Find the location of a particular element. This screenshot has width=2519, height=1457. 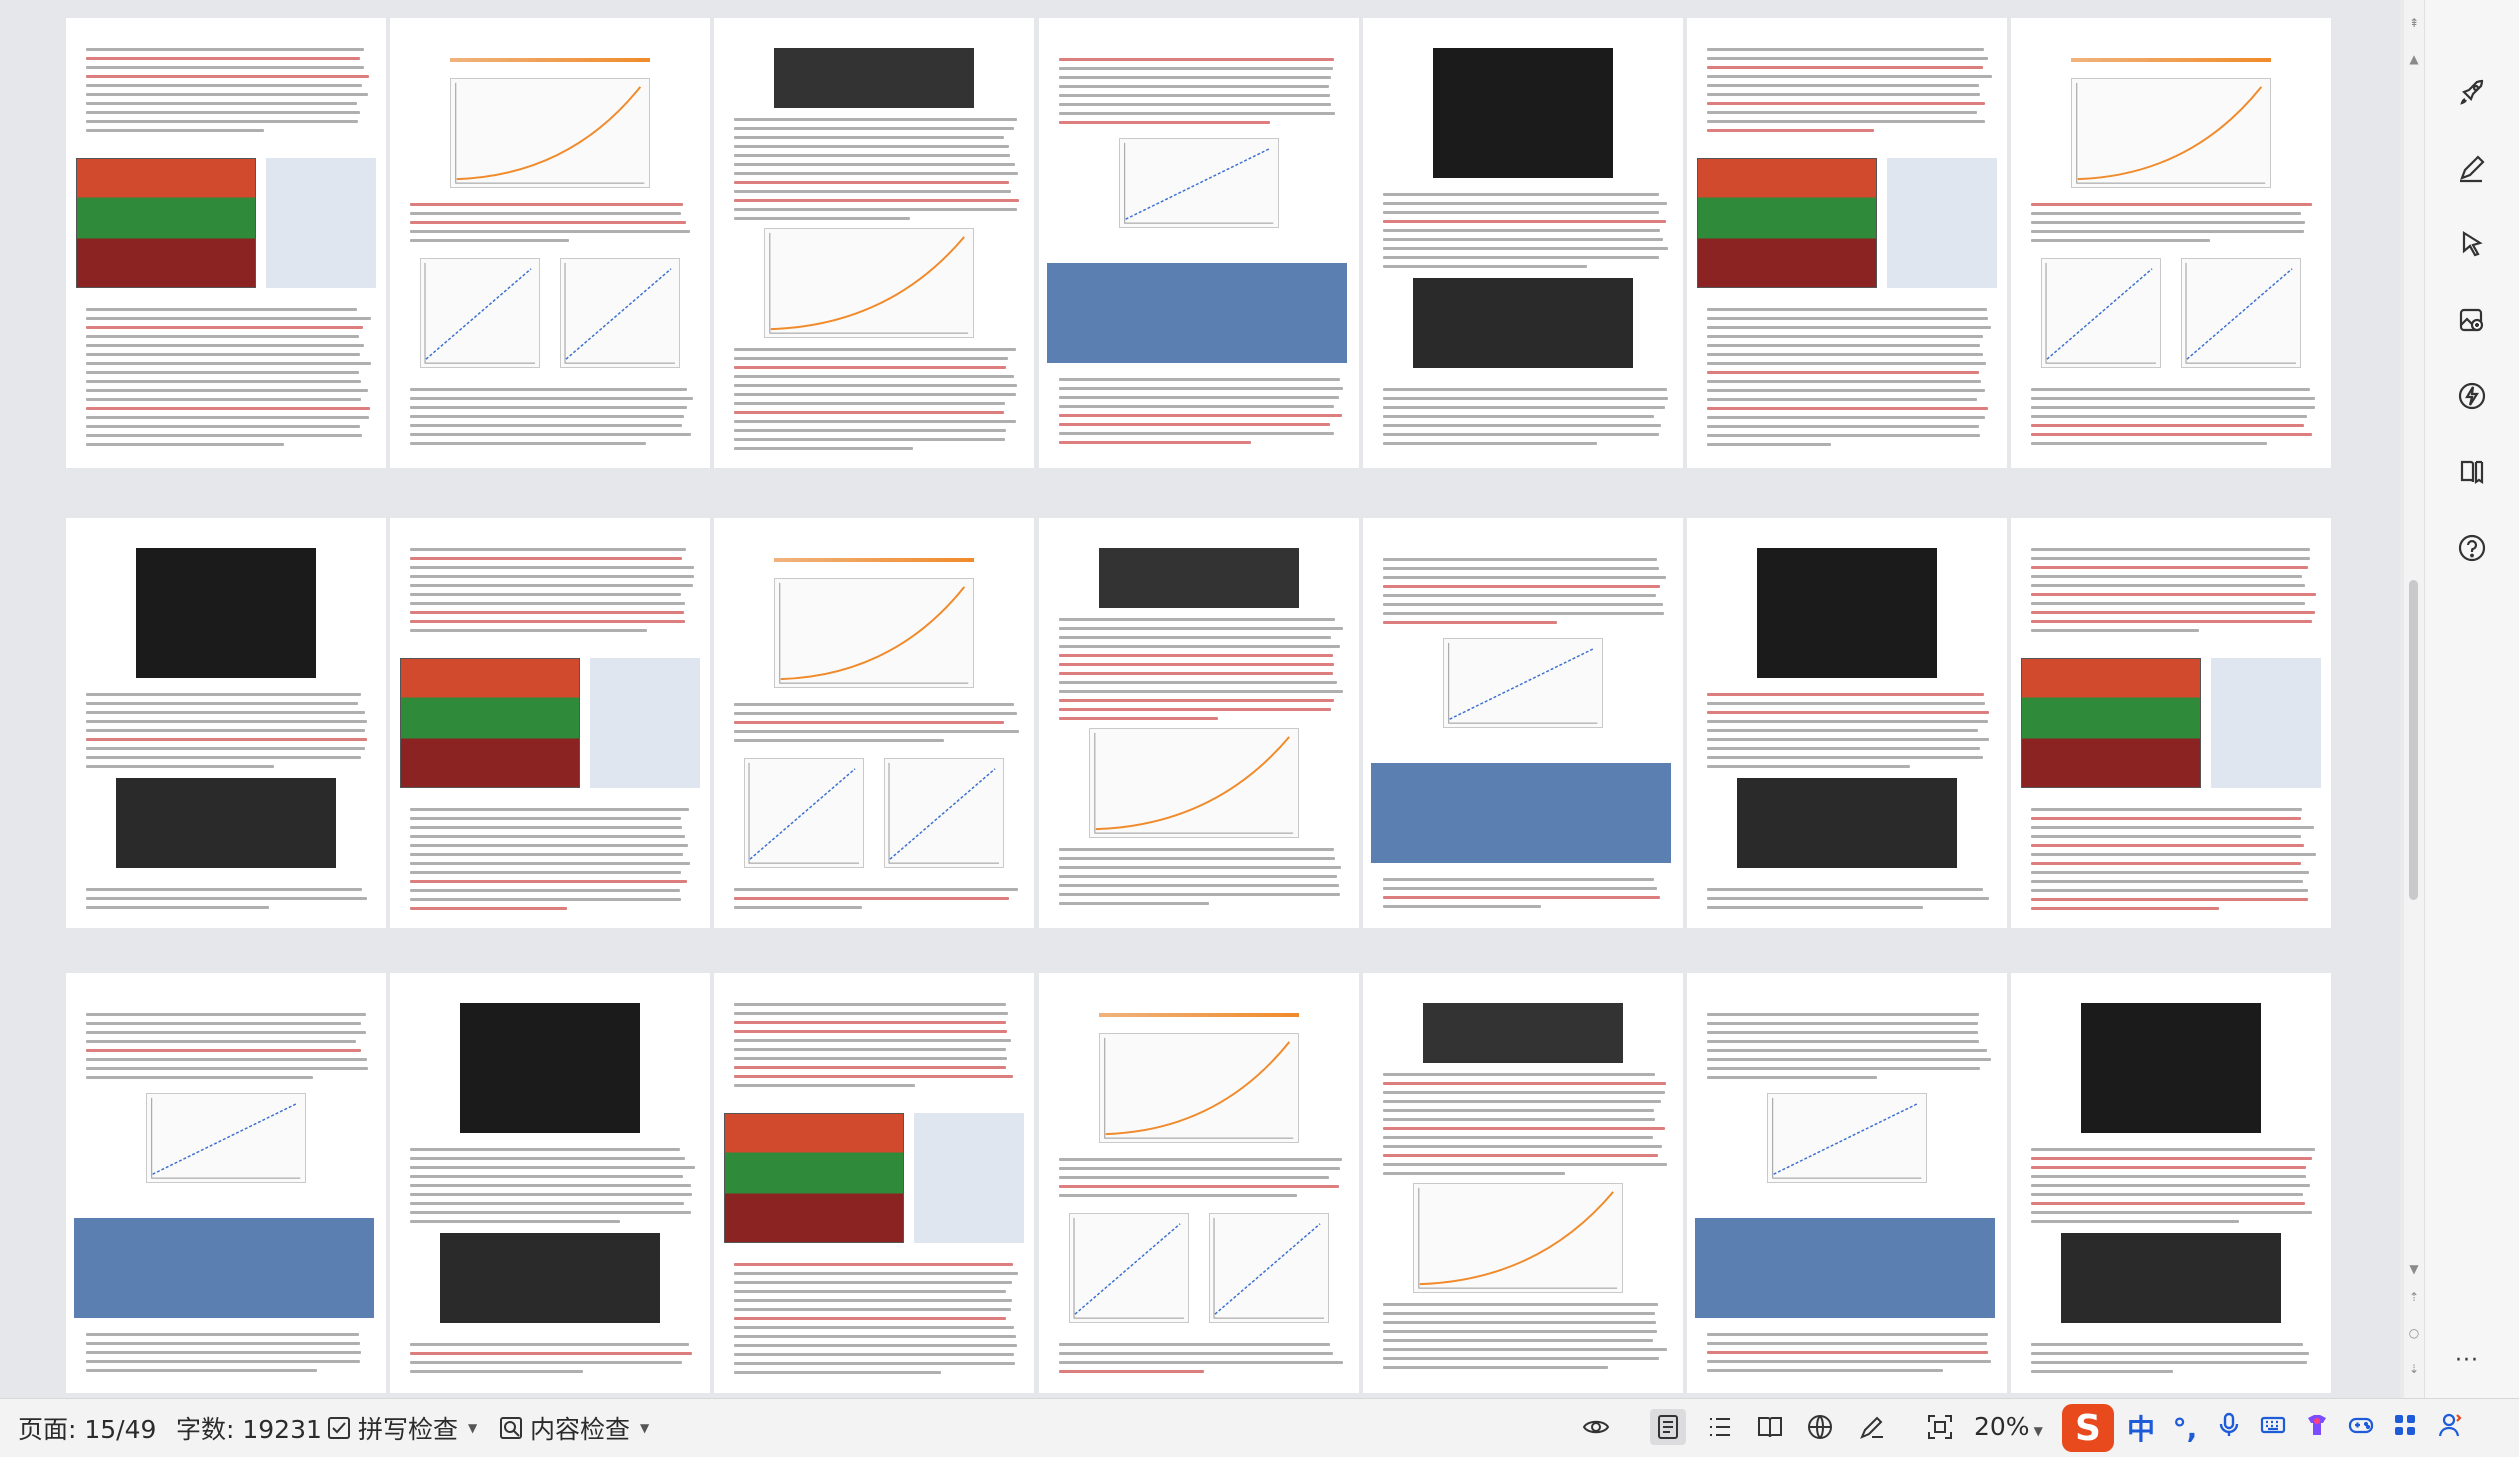

ime-punctuation-toggle: °, is located at coordinates (2185, 1428).